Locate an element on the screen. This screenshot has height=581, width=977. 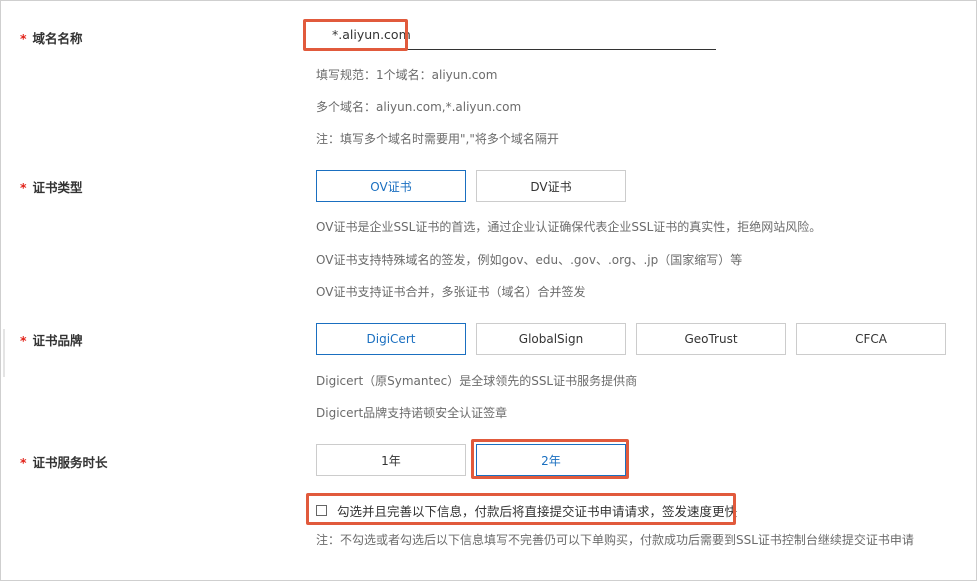
cert-type-option-ov: OV证书 is located at coordinates (391, 186).